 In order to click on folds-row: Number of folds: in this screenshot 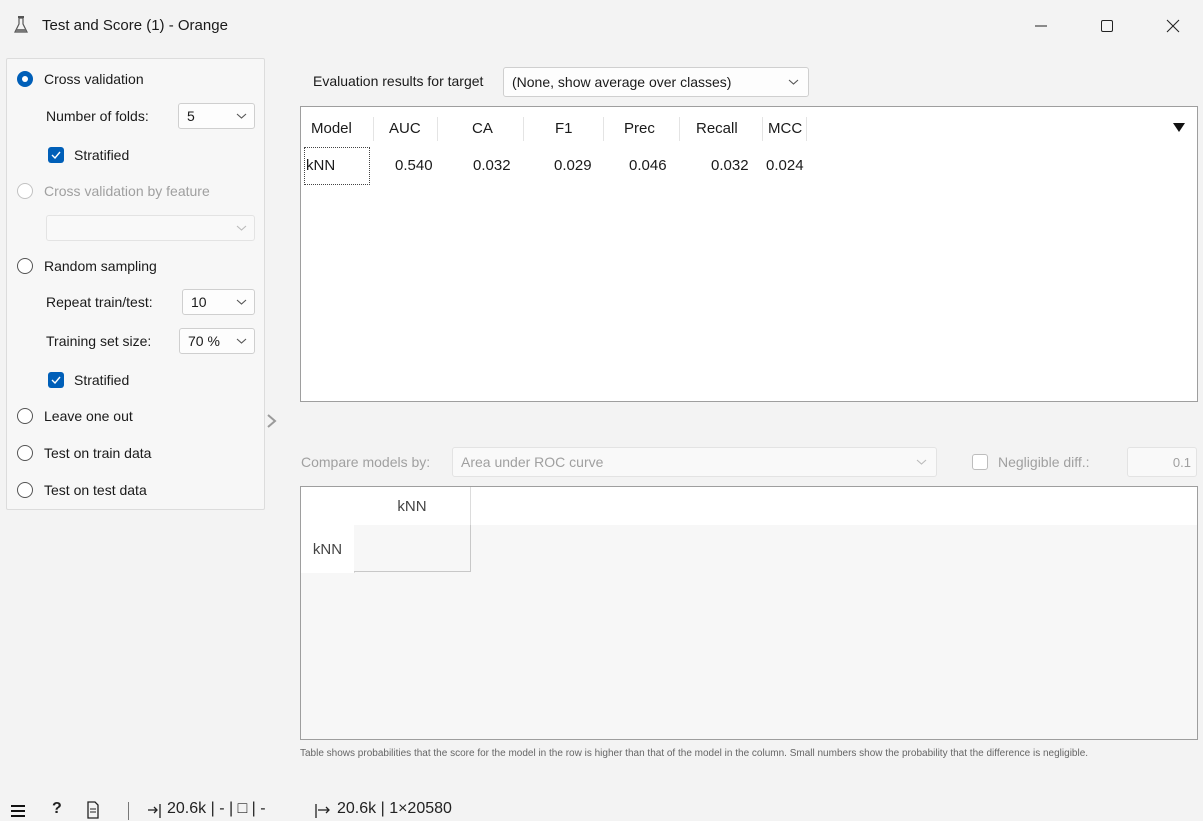, I will do `click(97, 116)`.